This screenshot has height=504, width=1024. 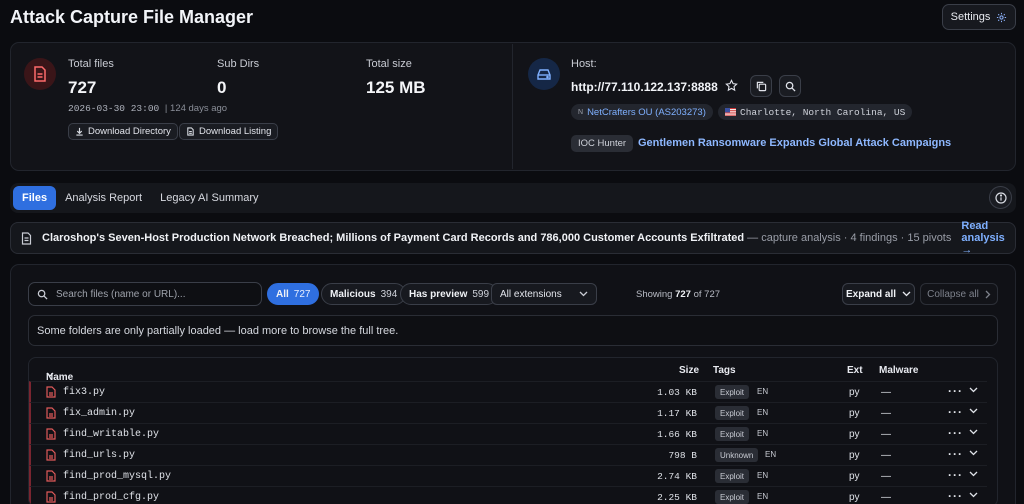 What do you see at coordinates (732, 476) in the screenshot?
I see `file-tag: Exploit` at bounding box center [732, 476].